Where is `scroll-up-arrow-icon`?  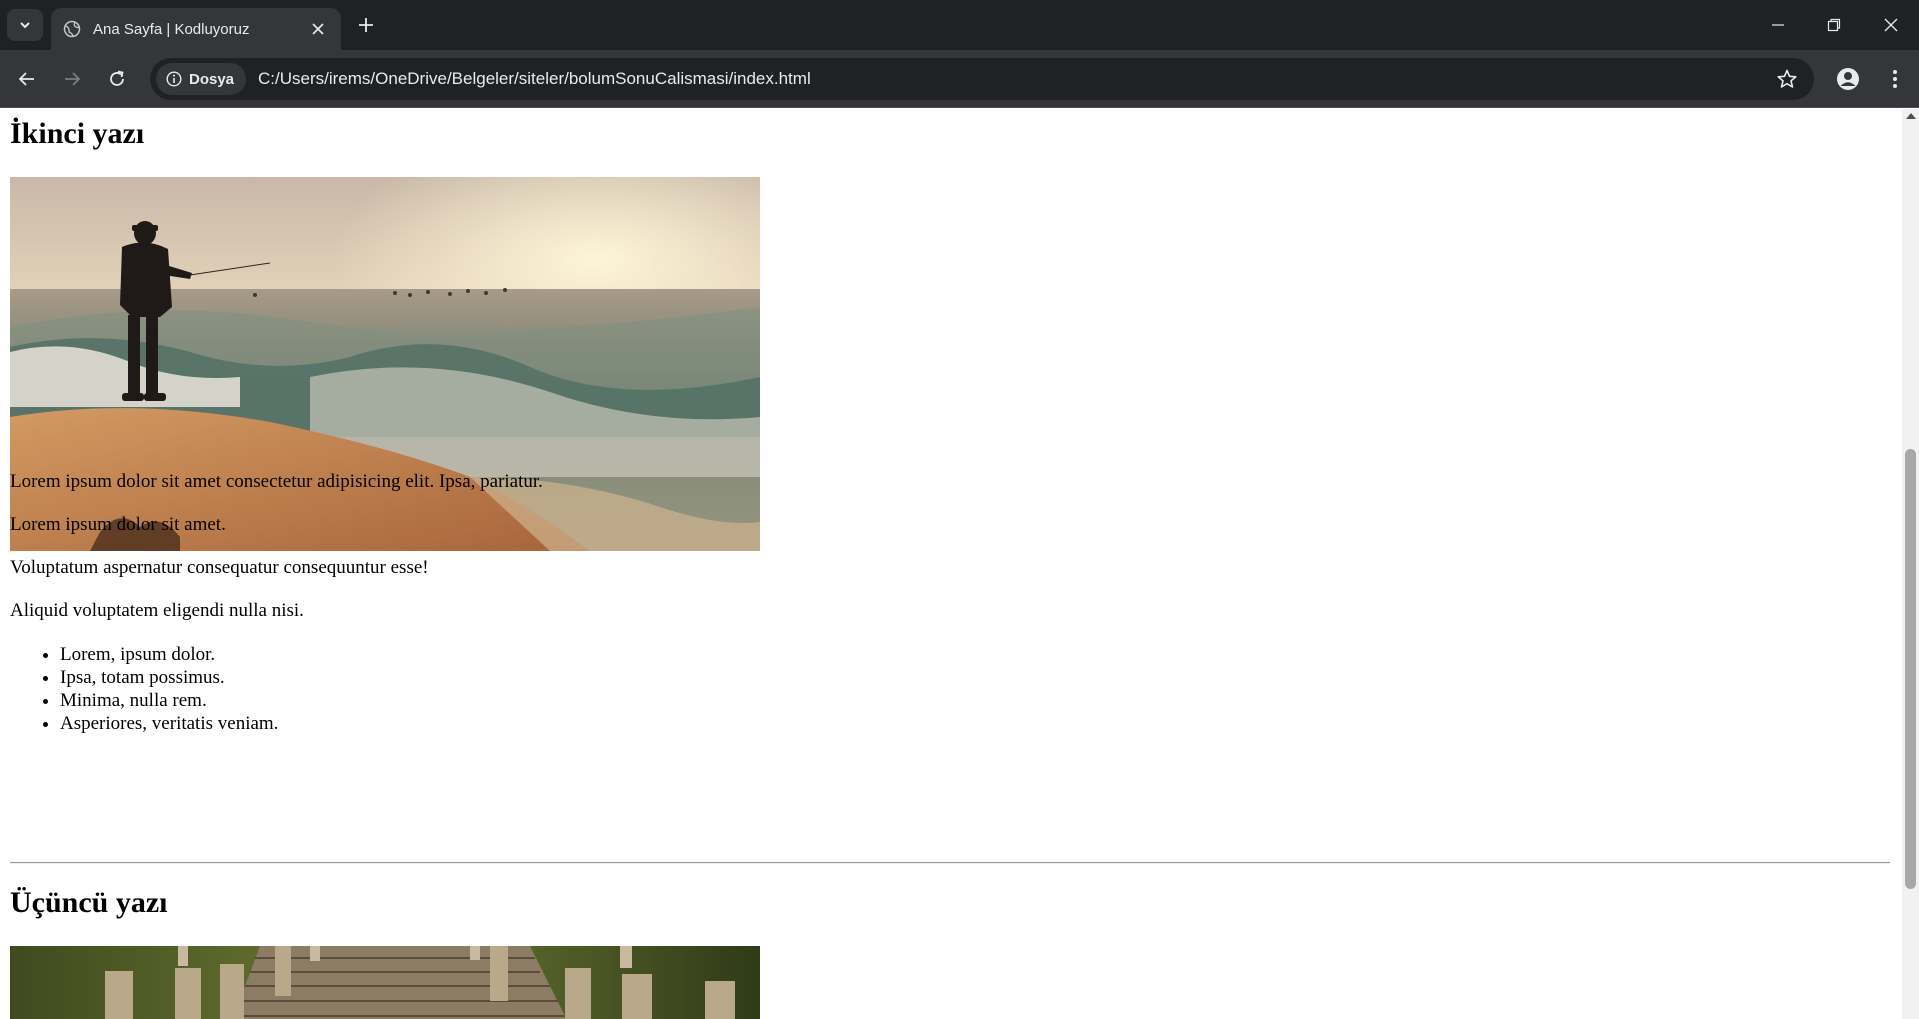 scroll-up-arrow-icon is located at coordinates (1911, 116).